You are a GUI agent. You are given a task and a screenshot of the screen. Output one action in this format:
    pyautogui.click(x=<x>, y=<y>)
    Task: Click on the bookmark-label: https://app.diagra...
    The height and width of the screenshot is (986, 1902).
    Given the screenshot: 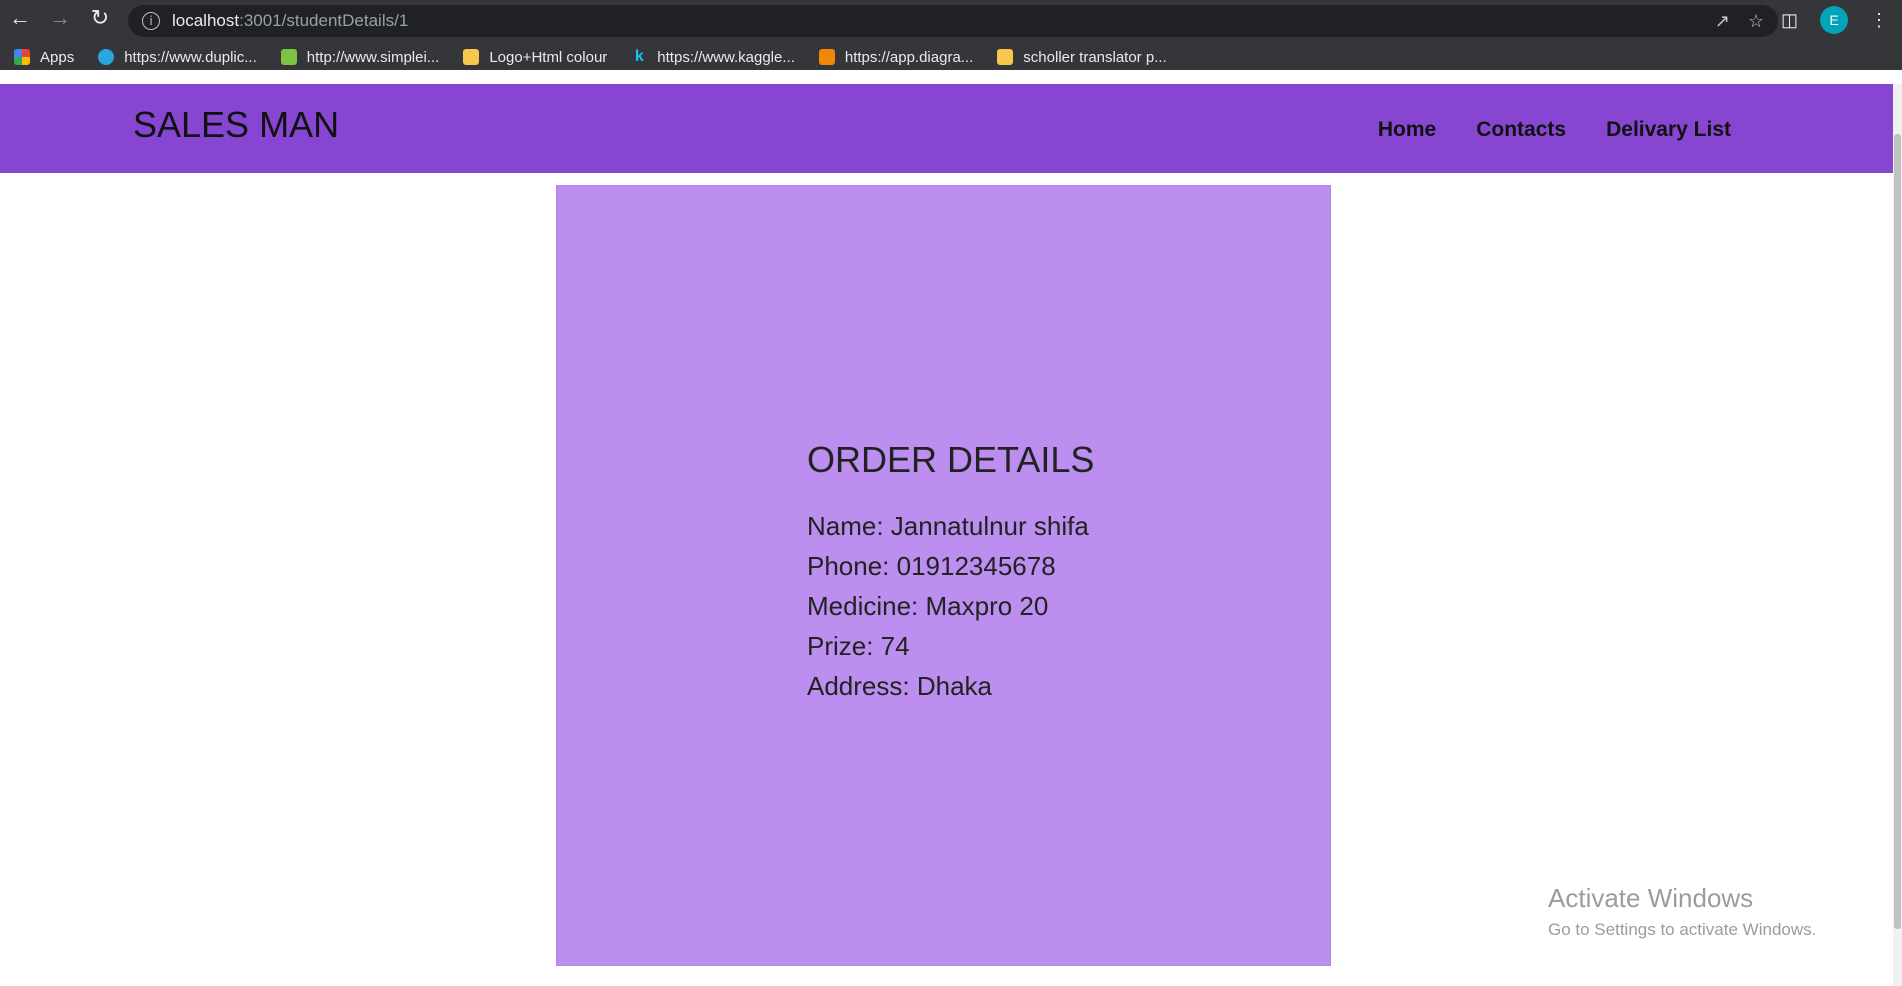 What is the action you would take?
    pyautogui.click(x=909, y=57)
    